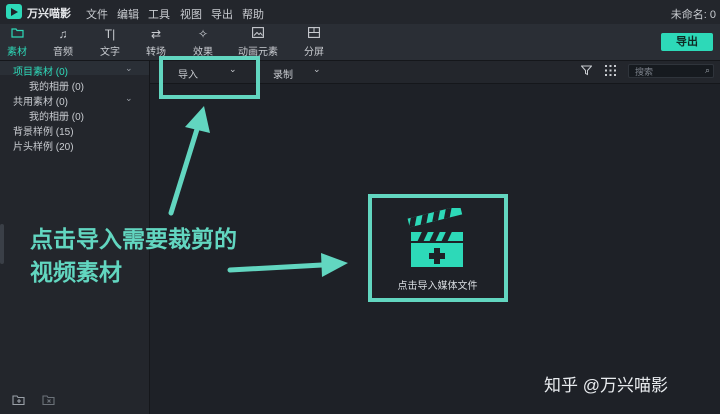 Image resolution: width=720 pixels, height=414 pixels. What do you see at coordinates (258, 191) in the screenshot?
I see `annotation-arrows` at bounding box center [258, 191].